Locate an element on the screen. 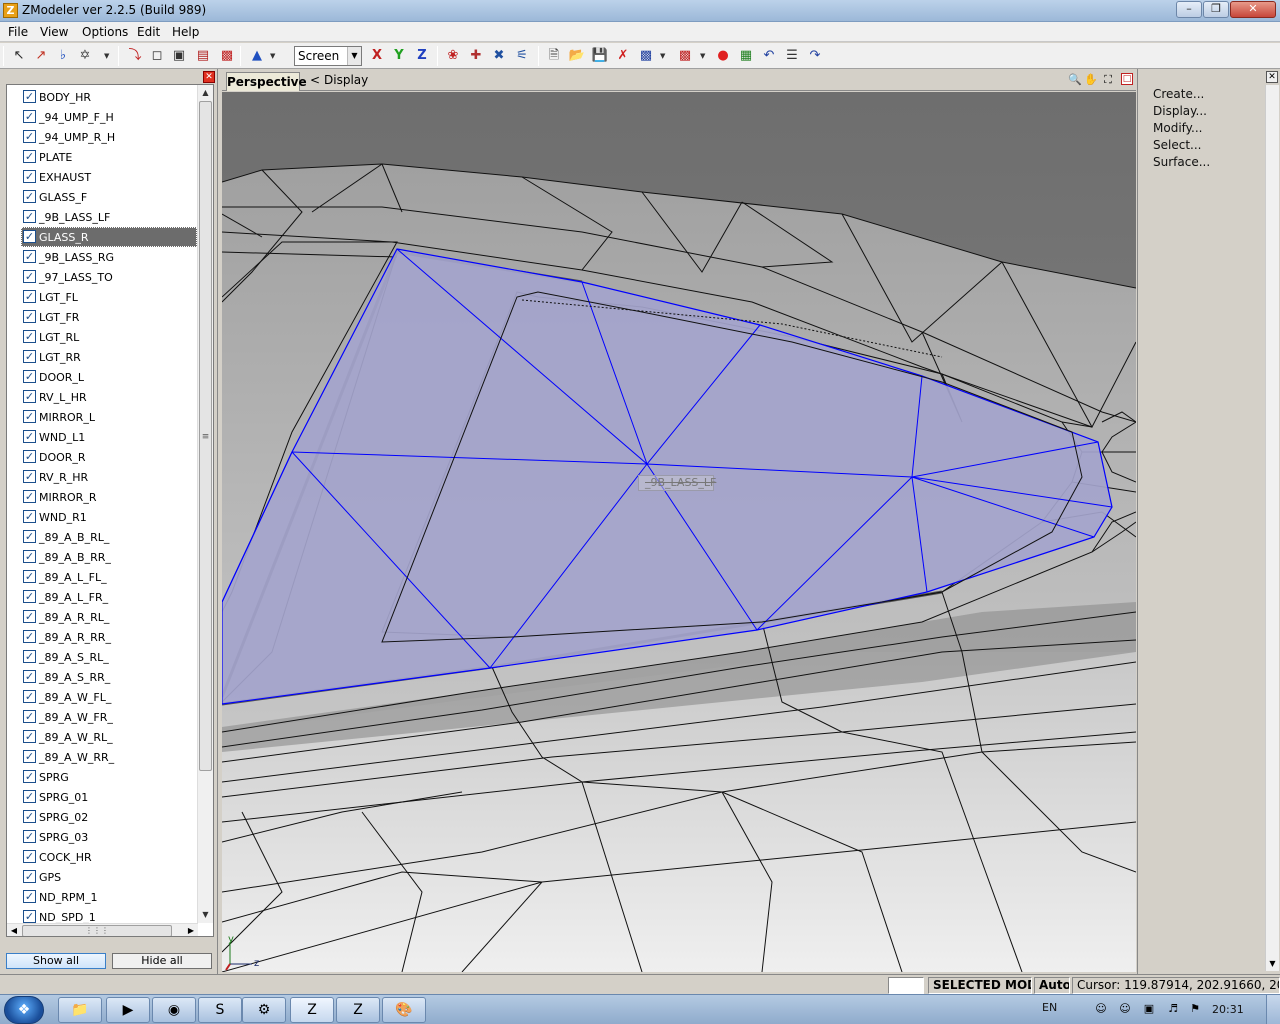 The height and width of the screenshot is (1024, 1280). taskbar-utility-icon: ⚙ is located at coordinates (264, 1010).